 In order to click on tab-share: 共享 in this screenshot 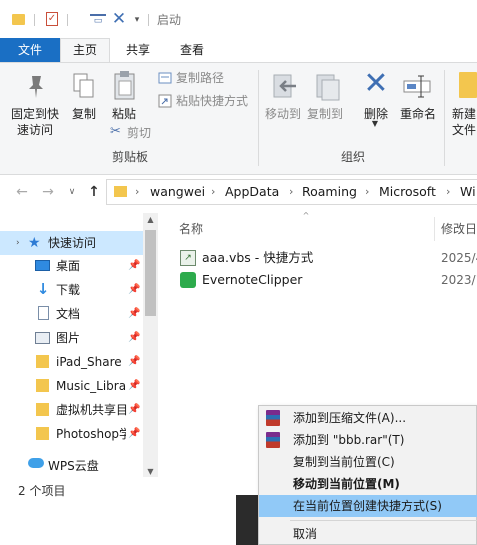, I will do `click(138, 50)`.